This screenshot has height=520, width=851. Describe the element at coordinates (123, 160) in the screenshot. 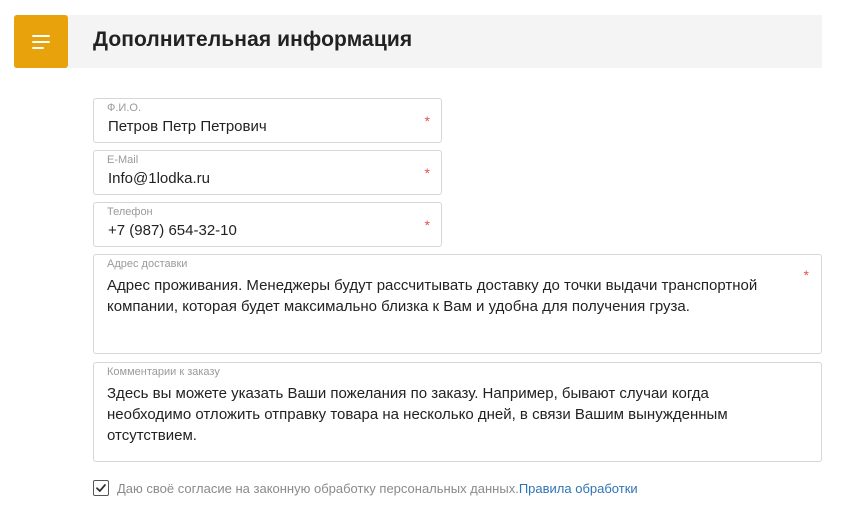

I see `email-label: E-Mail` at that location.